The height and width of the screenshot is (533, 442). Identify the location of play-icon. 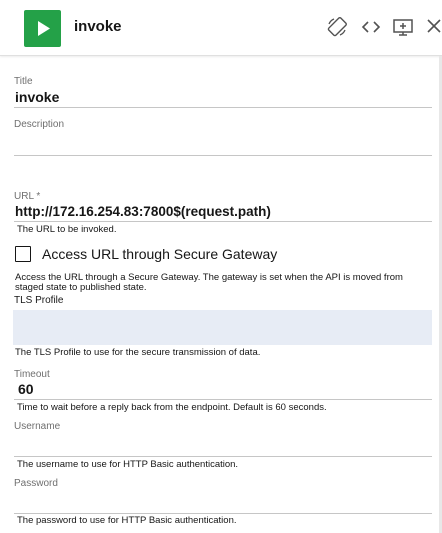
(44, 28).